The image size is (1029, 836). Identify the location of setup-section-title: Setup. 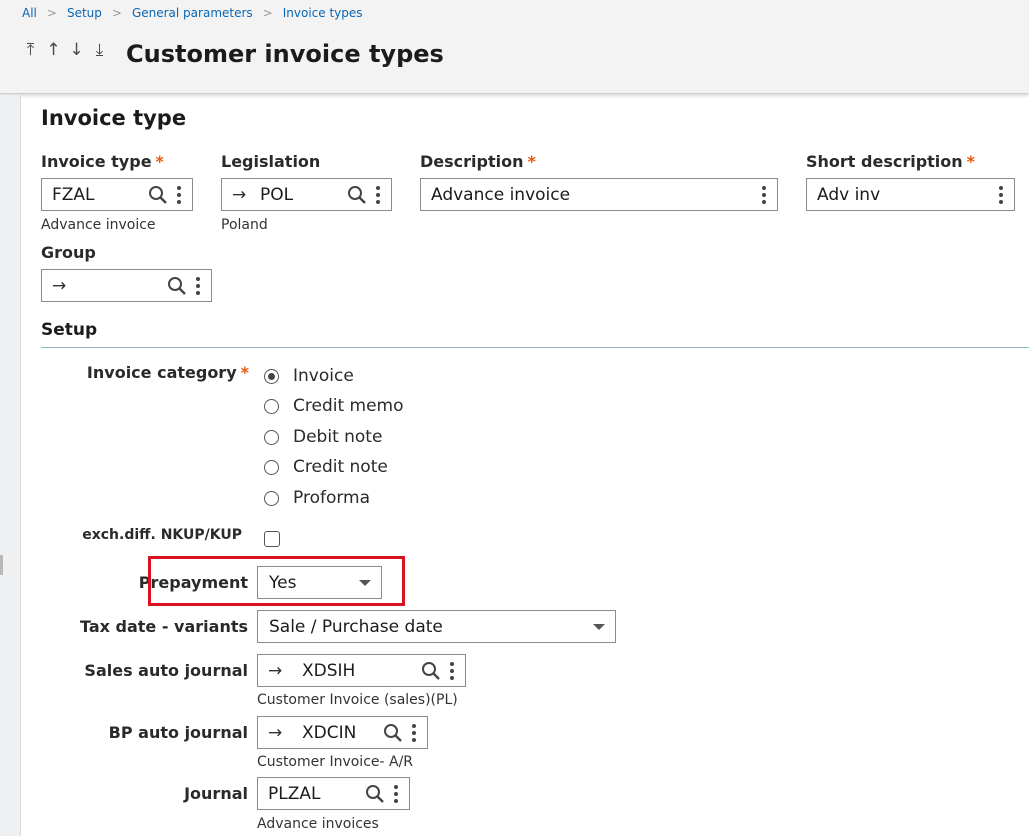
(69, 330).